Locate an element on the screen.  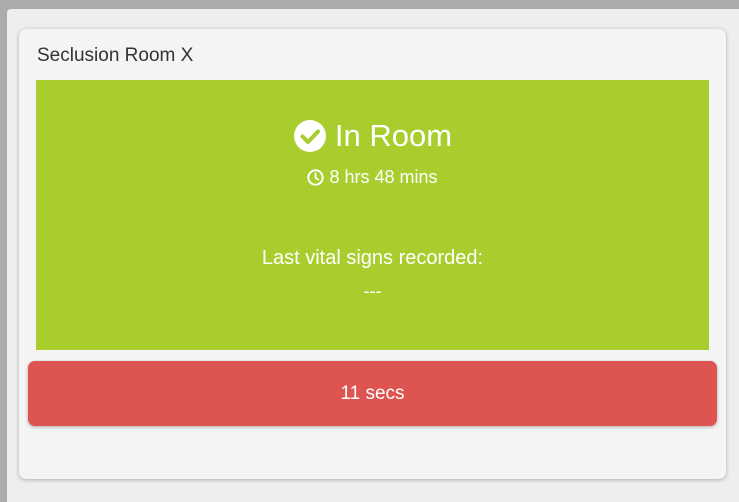
vitals-label: Last vital signs recorded: is located at coordinates (372, 258).